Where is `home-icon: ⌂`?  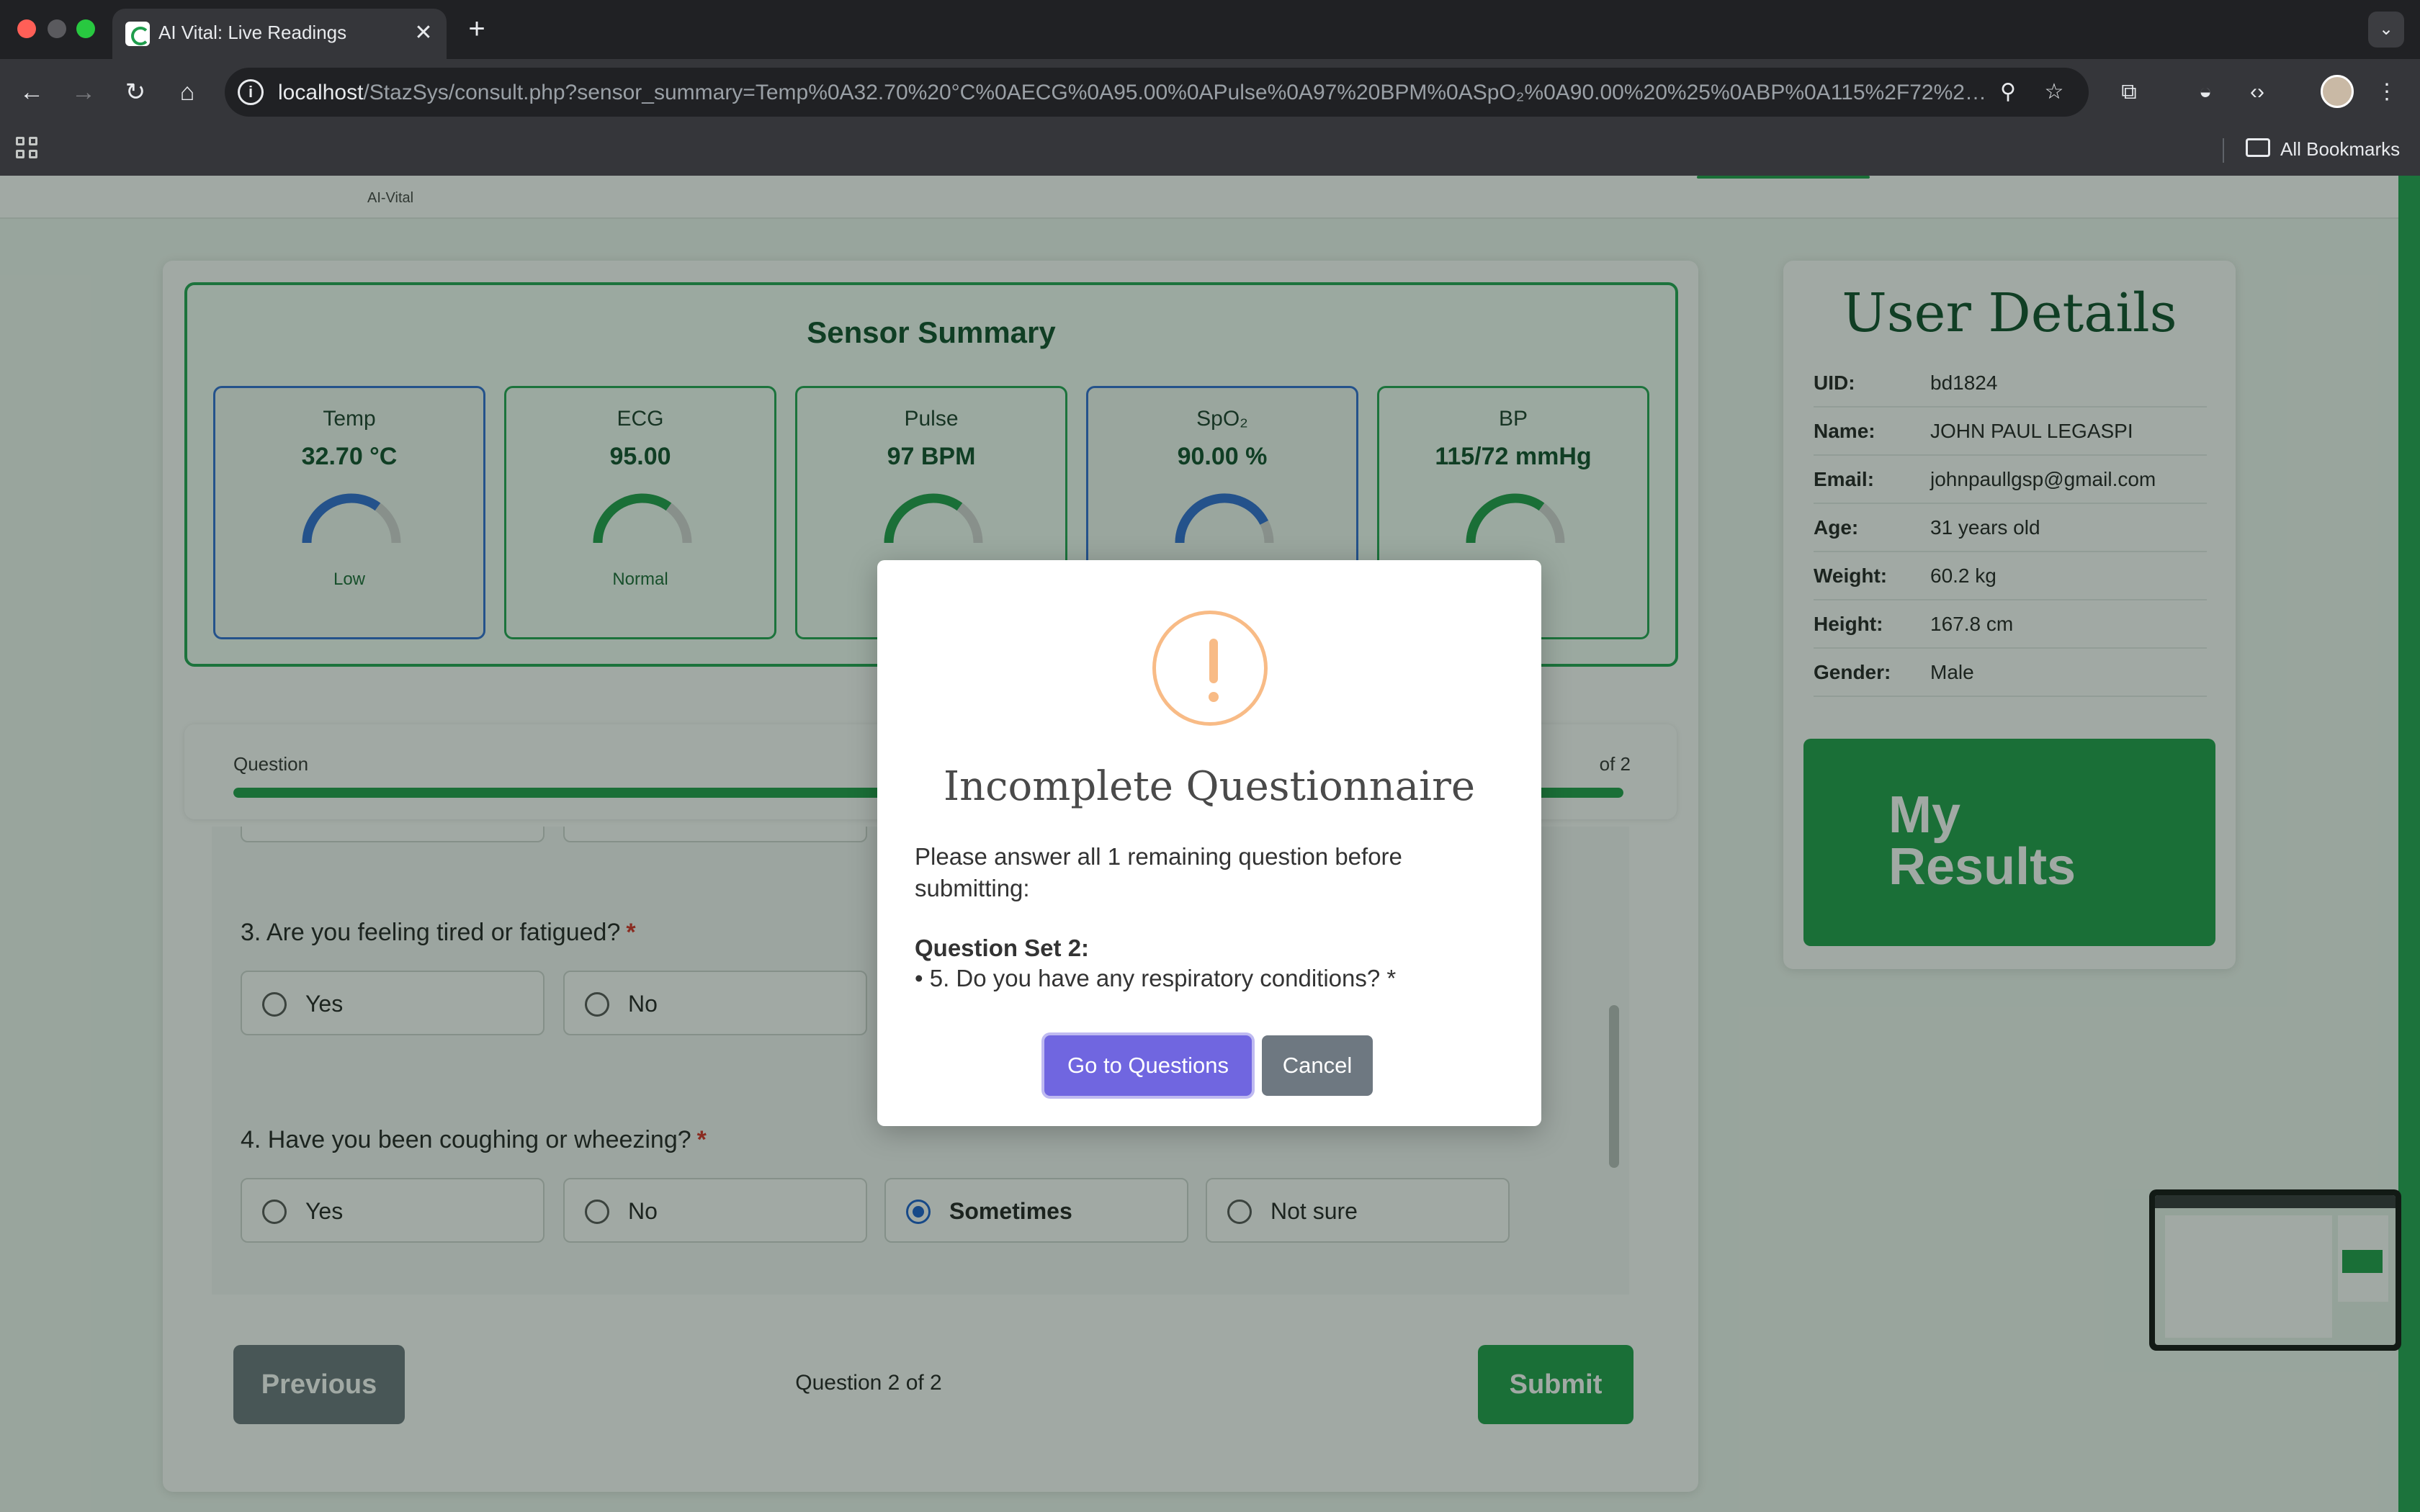 home-icon: ⌂ is located at coordinates (187, 92).